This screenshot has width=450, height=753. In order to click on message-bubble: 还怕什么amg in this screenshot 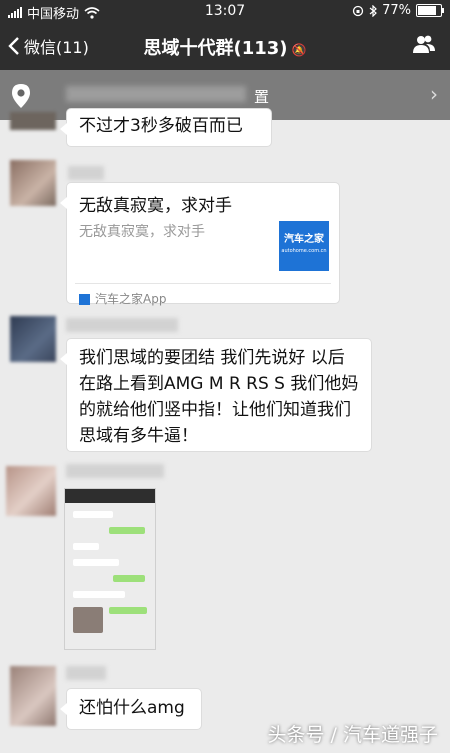, I will do `click(131, 709)`.